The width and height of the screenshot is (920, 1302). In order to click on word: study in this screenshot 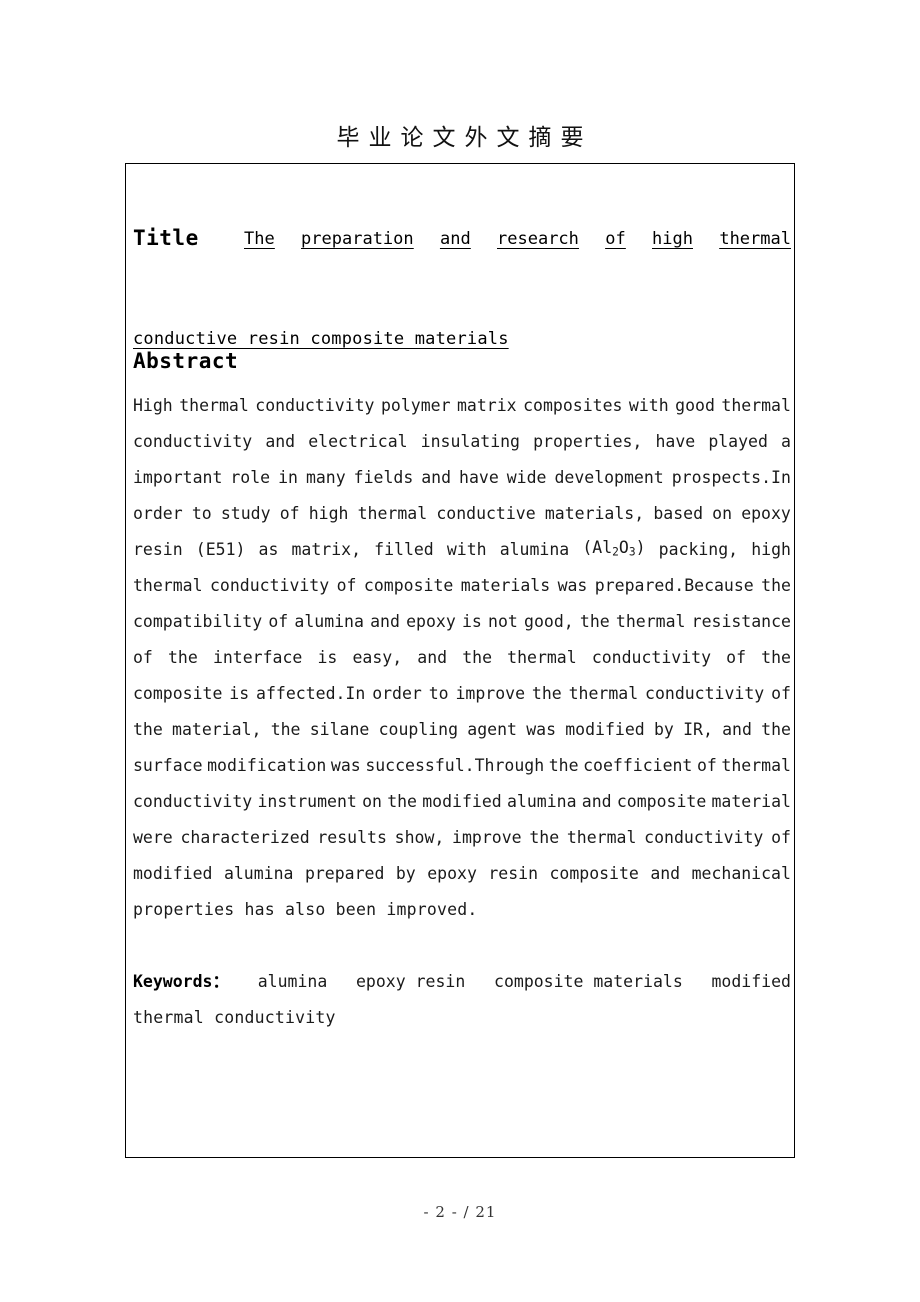, I will do `click(245, 513)`.